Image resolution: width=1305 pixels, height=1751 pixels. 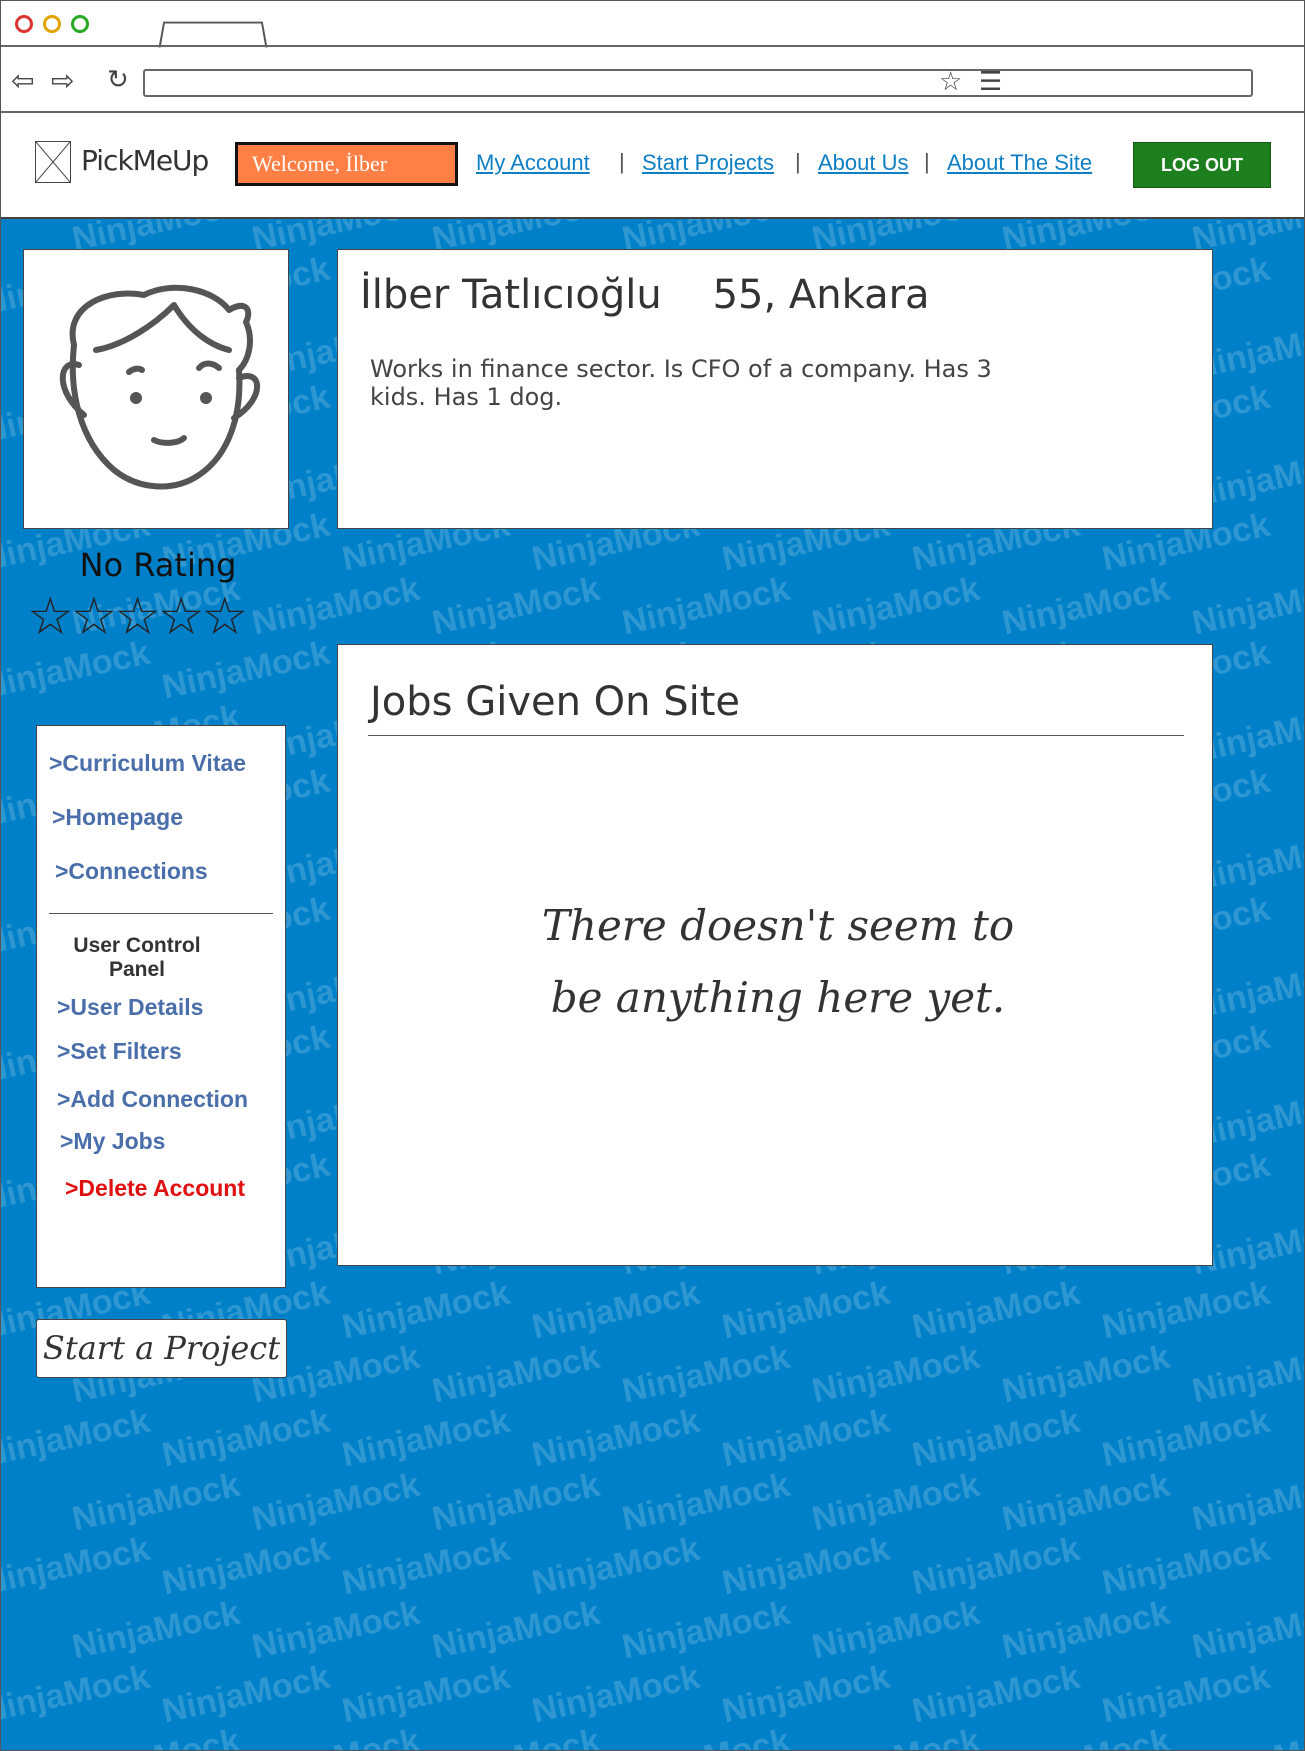 I want to click on browser-tab, so click(x=213, y=34).